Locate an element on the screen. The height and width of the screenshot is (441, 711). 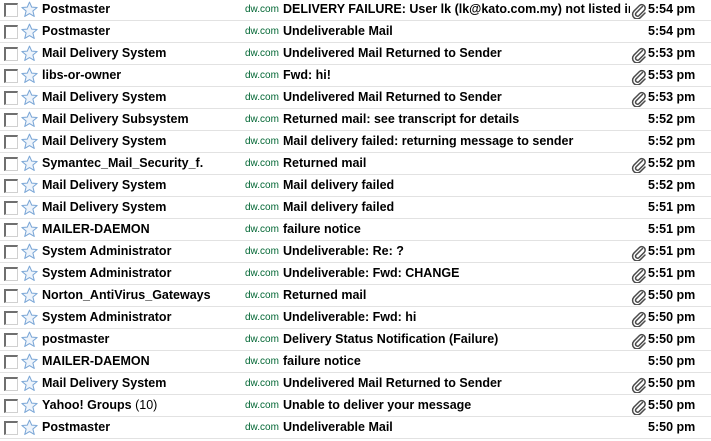
message-row: MAILER-DAEMON dw.com failure notice 5:50 pm is located at coordinates (355, 362).